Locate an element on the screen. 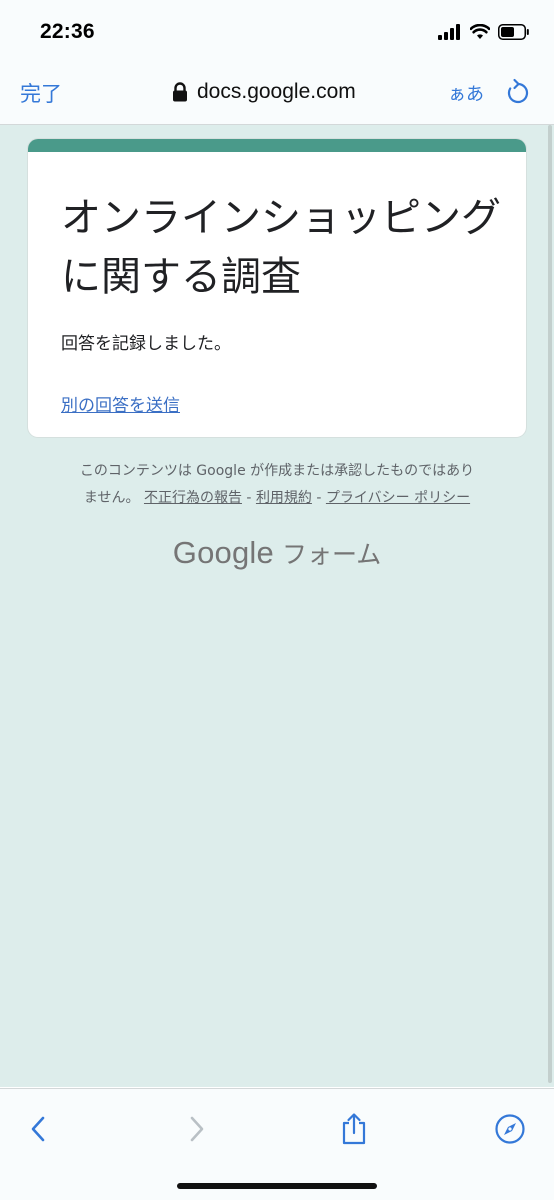 The height and width of the screenshot is (1200, 554). share-icon is located at coordinates (354, 1129).